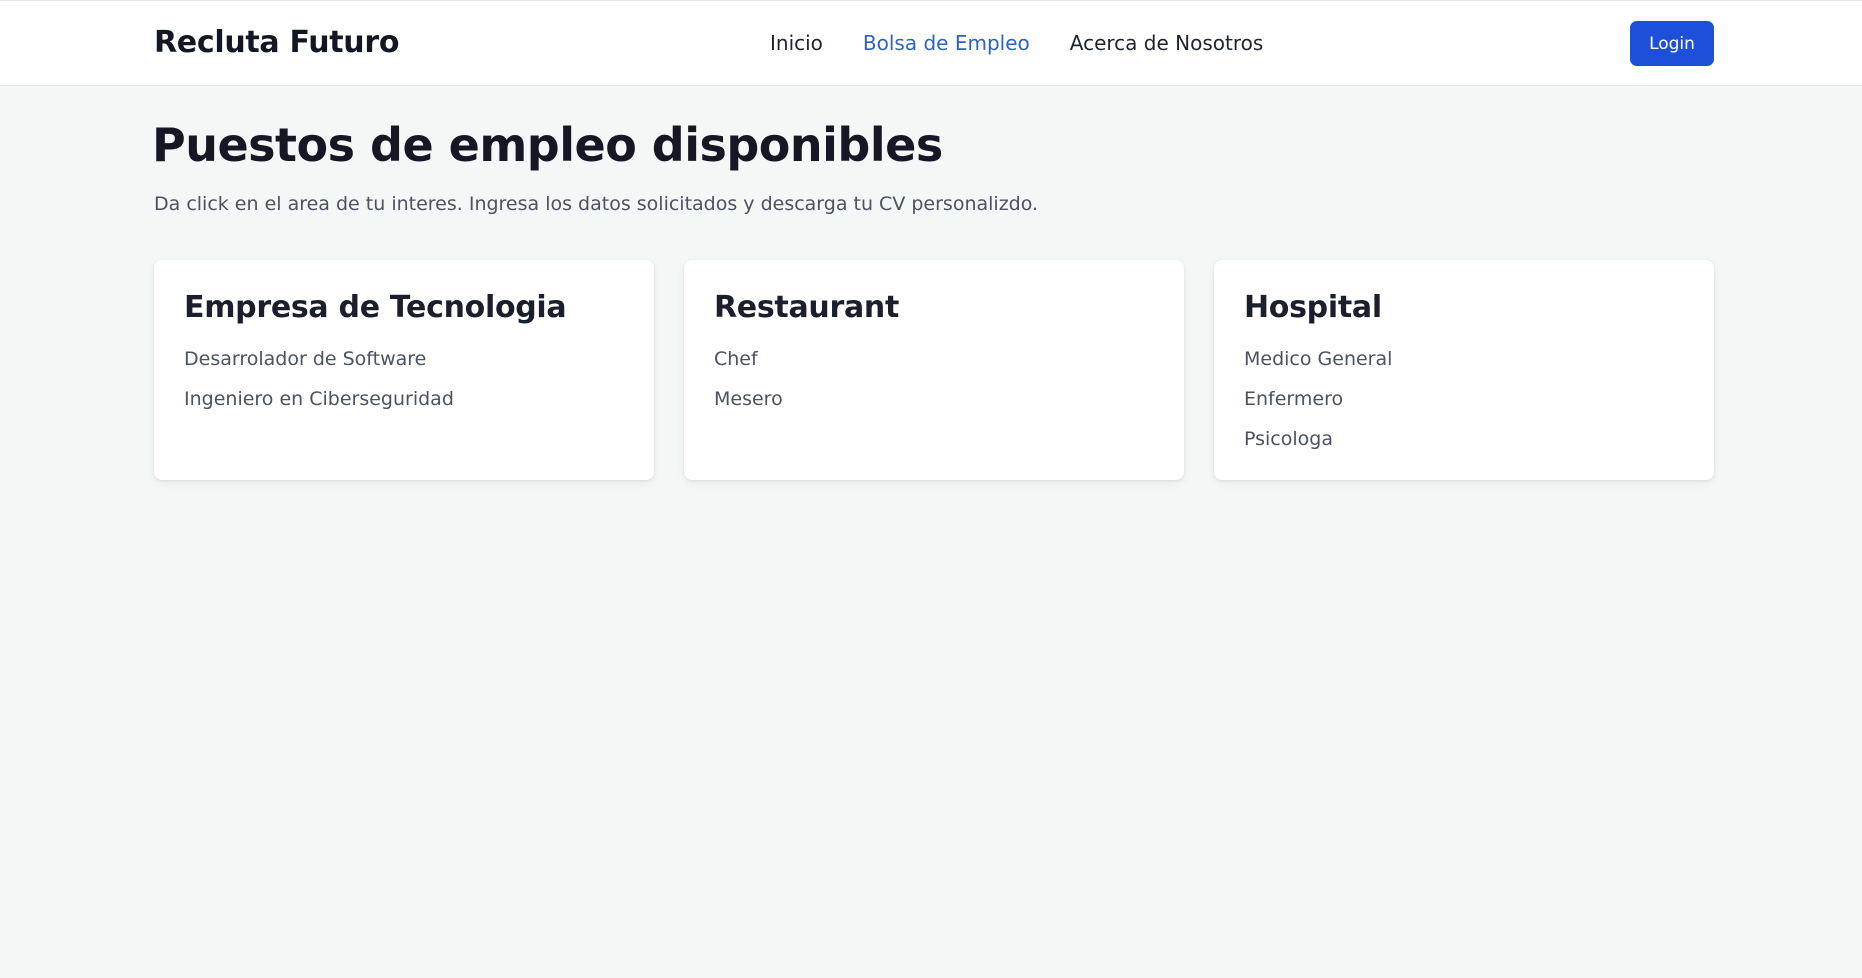 This screenshot has height=978, width=1862. I want to click on category-card-restaurant: Restaurant Chef Mesero, so click(934, 370).